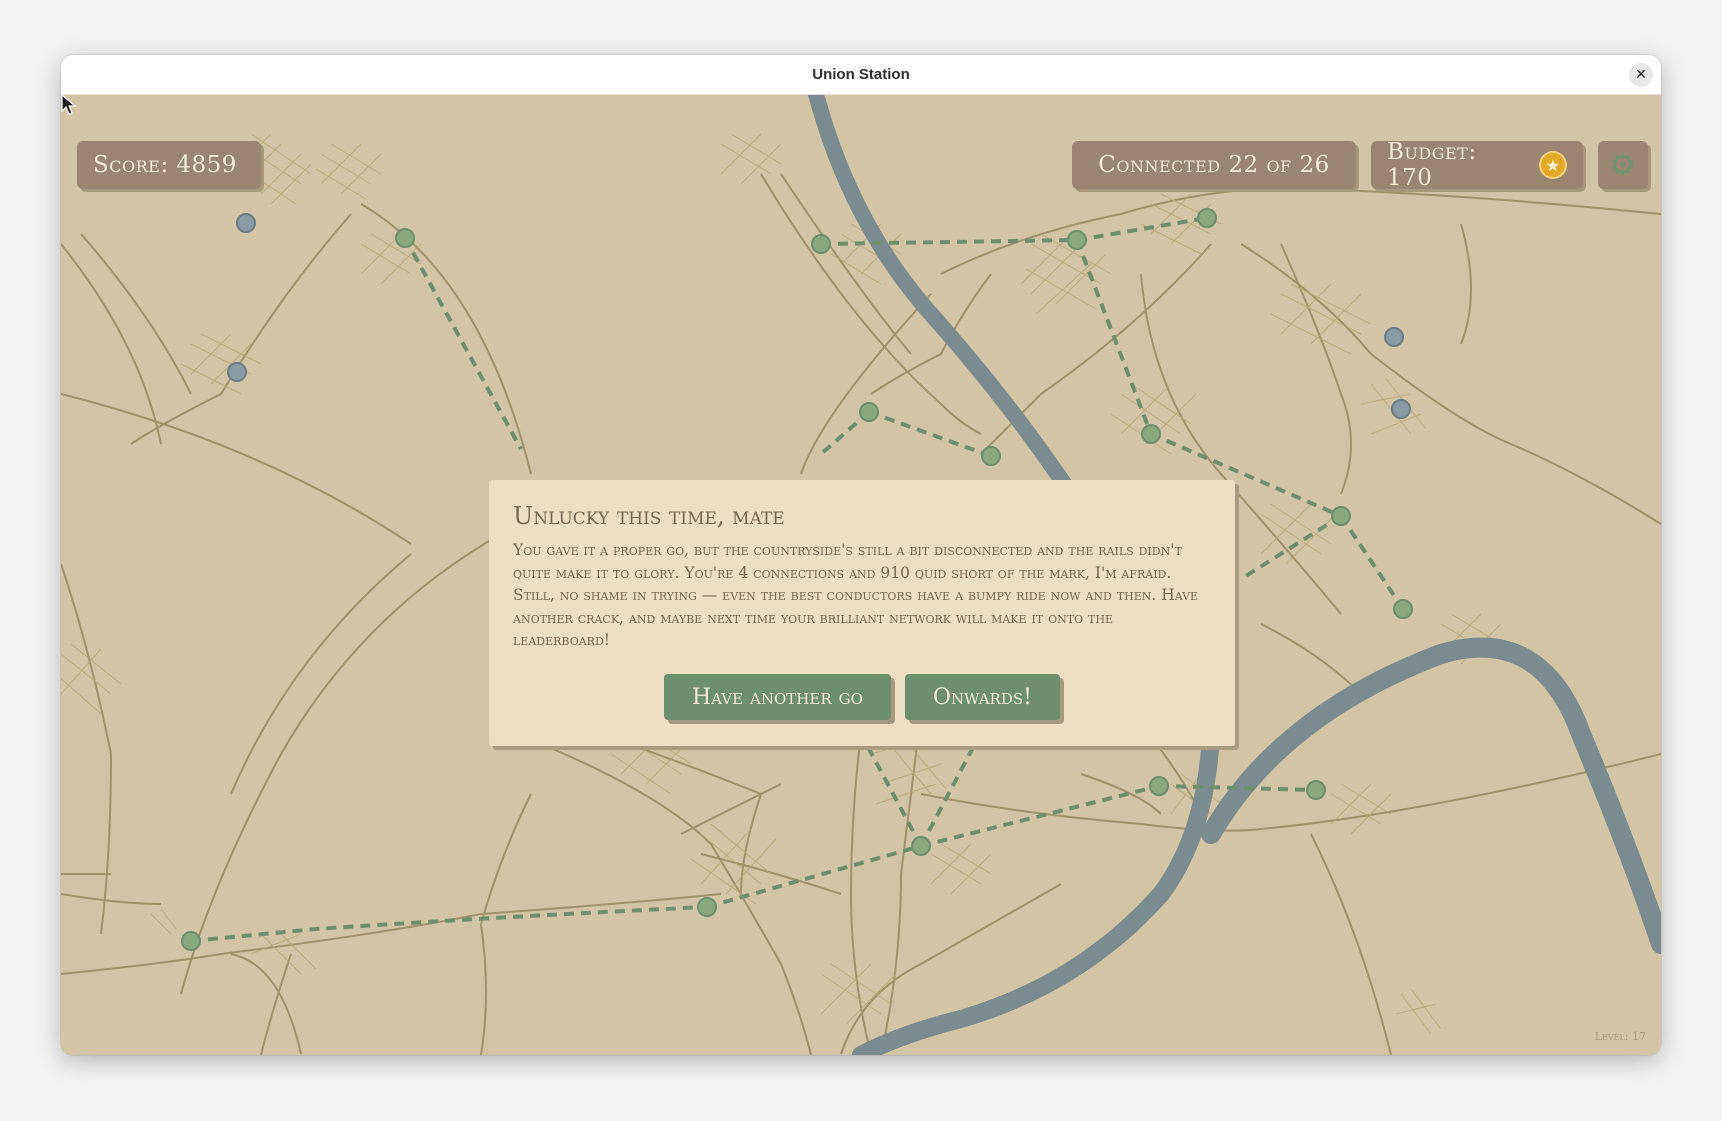 The height and width of the screenshot is (1121, 1722). I want to click on dialog-actions: Have another go Onwards!, so click(862, 697).